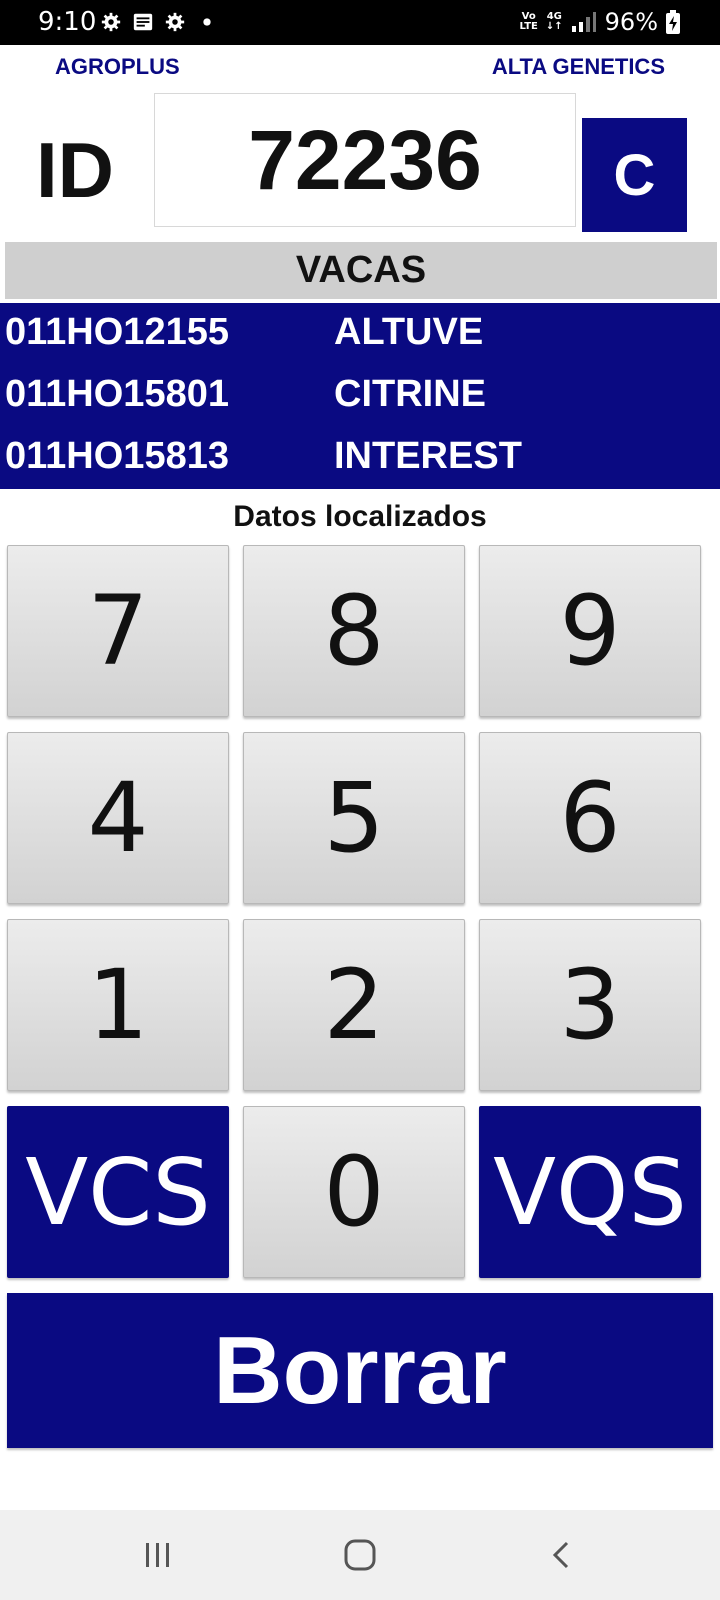  What do you see at coordinates (118, 1005) in the screenshot?
I see `key-1: 1` at bounding box center [118, 1005].